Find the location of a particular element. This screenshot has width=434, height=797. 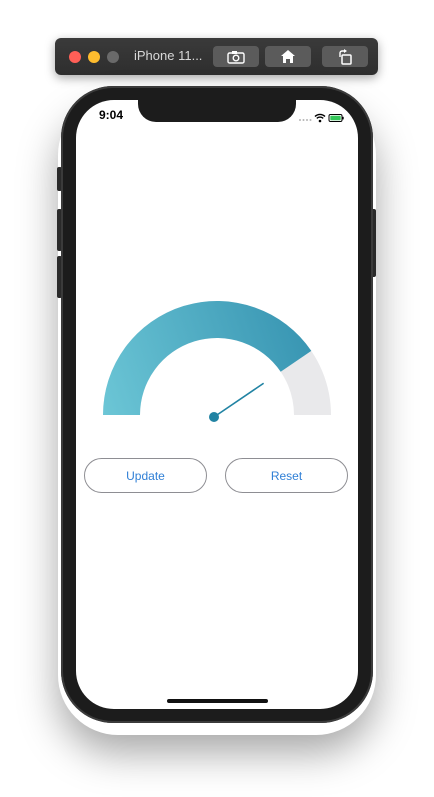

reset-button: Reset is located at coordinates (286, 475).